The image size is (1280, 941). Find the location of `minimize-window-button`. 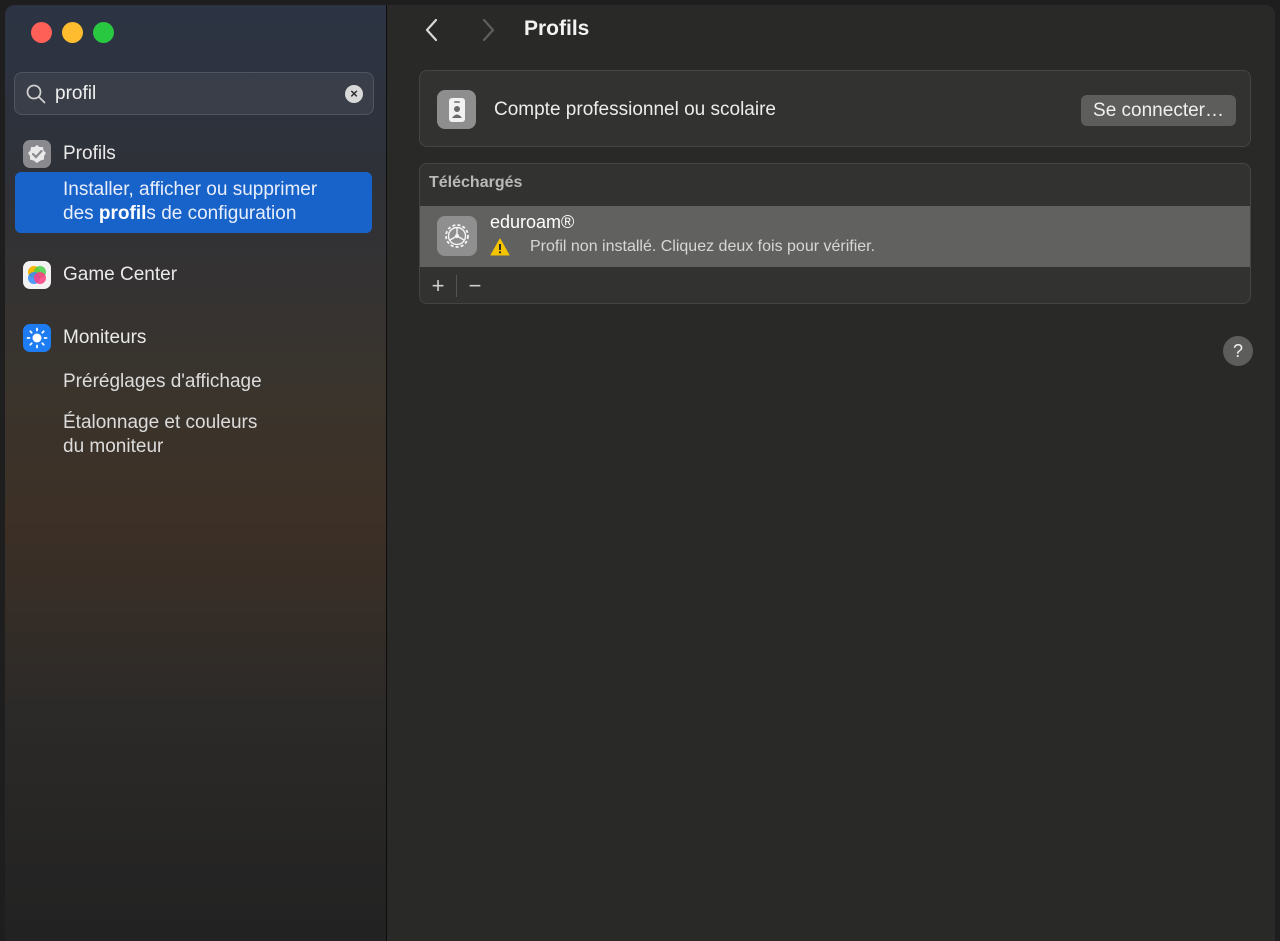

minimize-window-button is located at coordinates (72, 32).